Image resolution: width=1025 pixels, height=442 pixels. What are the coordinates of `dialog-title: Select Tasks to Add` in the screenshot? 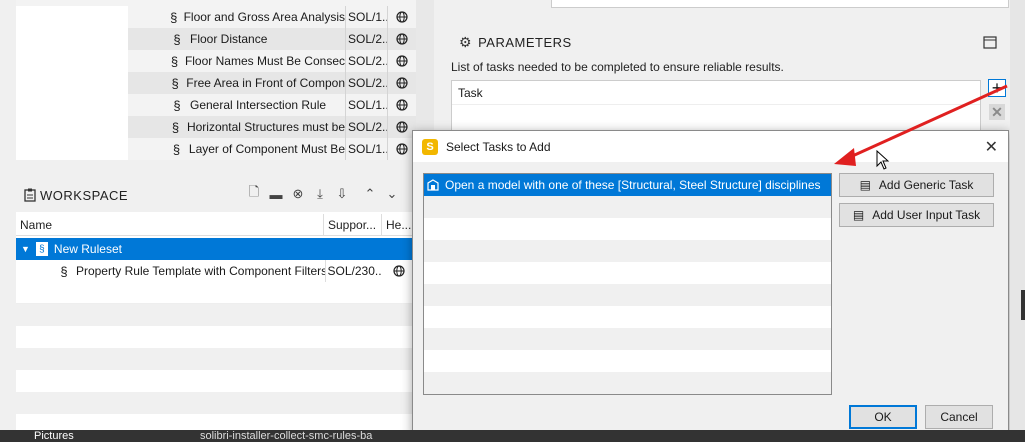 It's located at (498, 146).